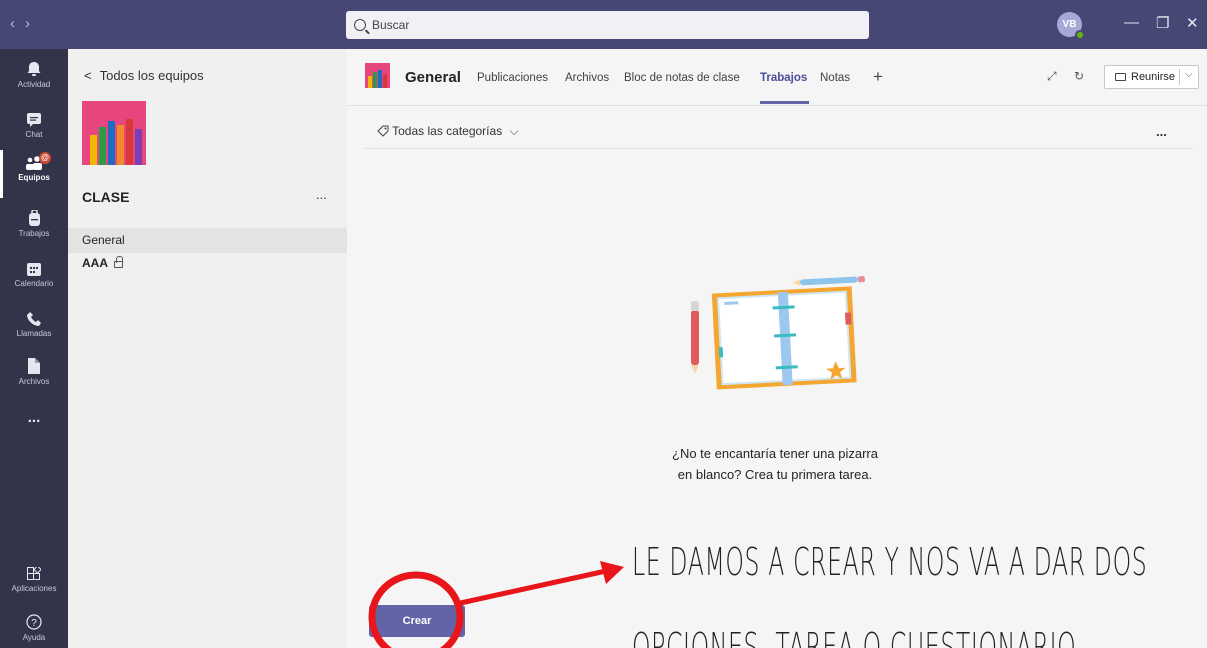 The image size is (1207, 648). What do you see at coordinates (784, 102) in the screenshot?
I see `active-tab-indicator` at bounding box center [784, 102].